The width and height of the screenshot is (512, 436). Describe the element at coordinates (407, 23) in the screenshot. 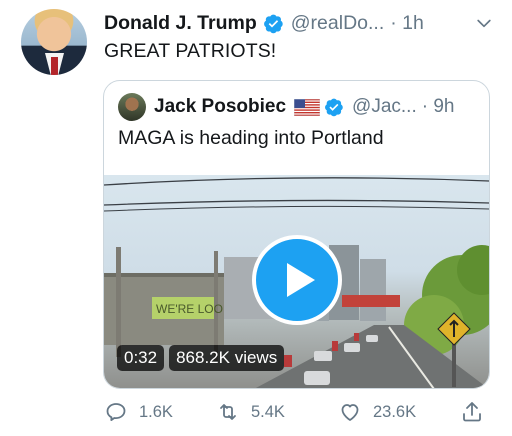

I see `tweet-timestamp: · 1h` at that location.